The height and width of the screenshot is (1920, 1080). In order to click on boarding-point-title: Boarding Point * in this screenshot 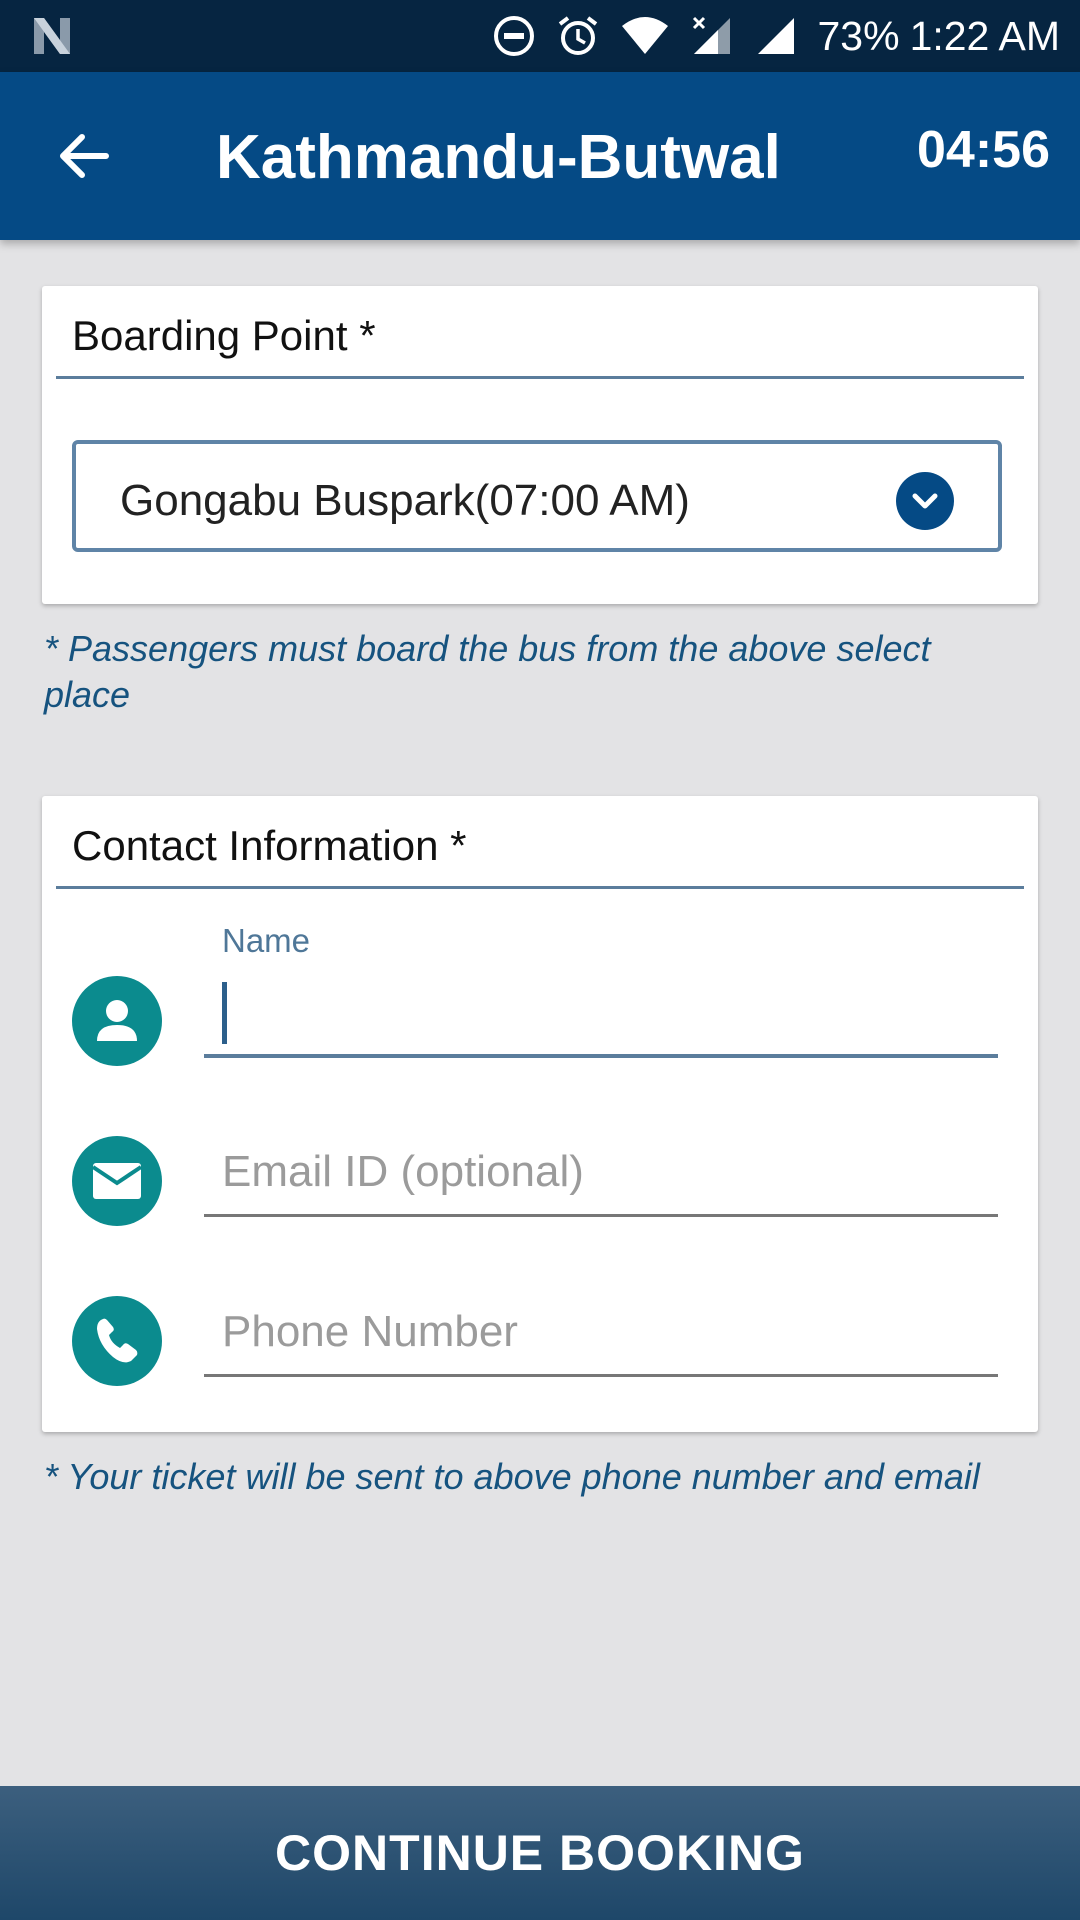, I will do `click(224, 335)`.